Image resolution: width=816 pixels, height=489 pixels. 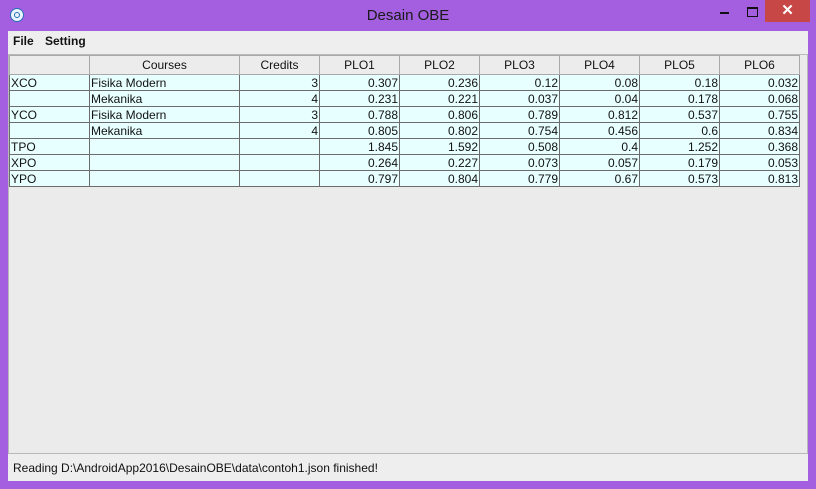 I want to click on table-cell: 0.805, so click(x=359, y=130).